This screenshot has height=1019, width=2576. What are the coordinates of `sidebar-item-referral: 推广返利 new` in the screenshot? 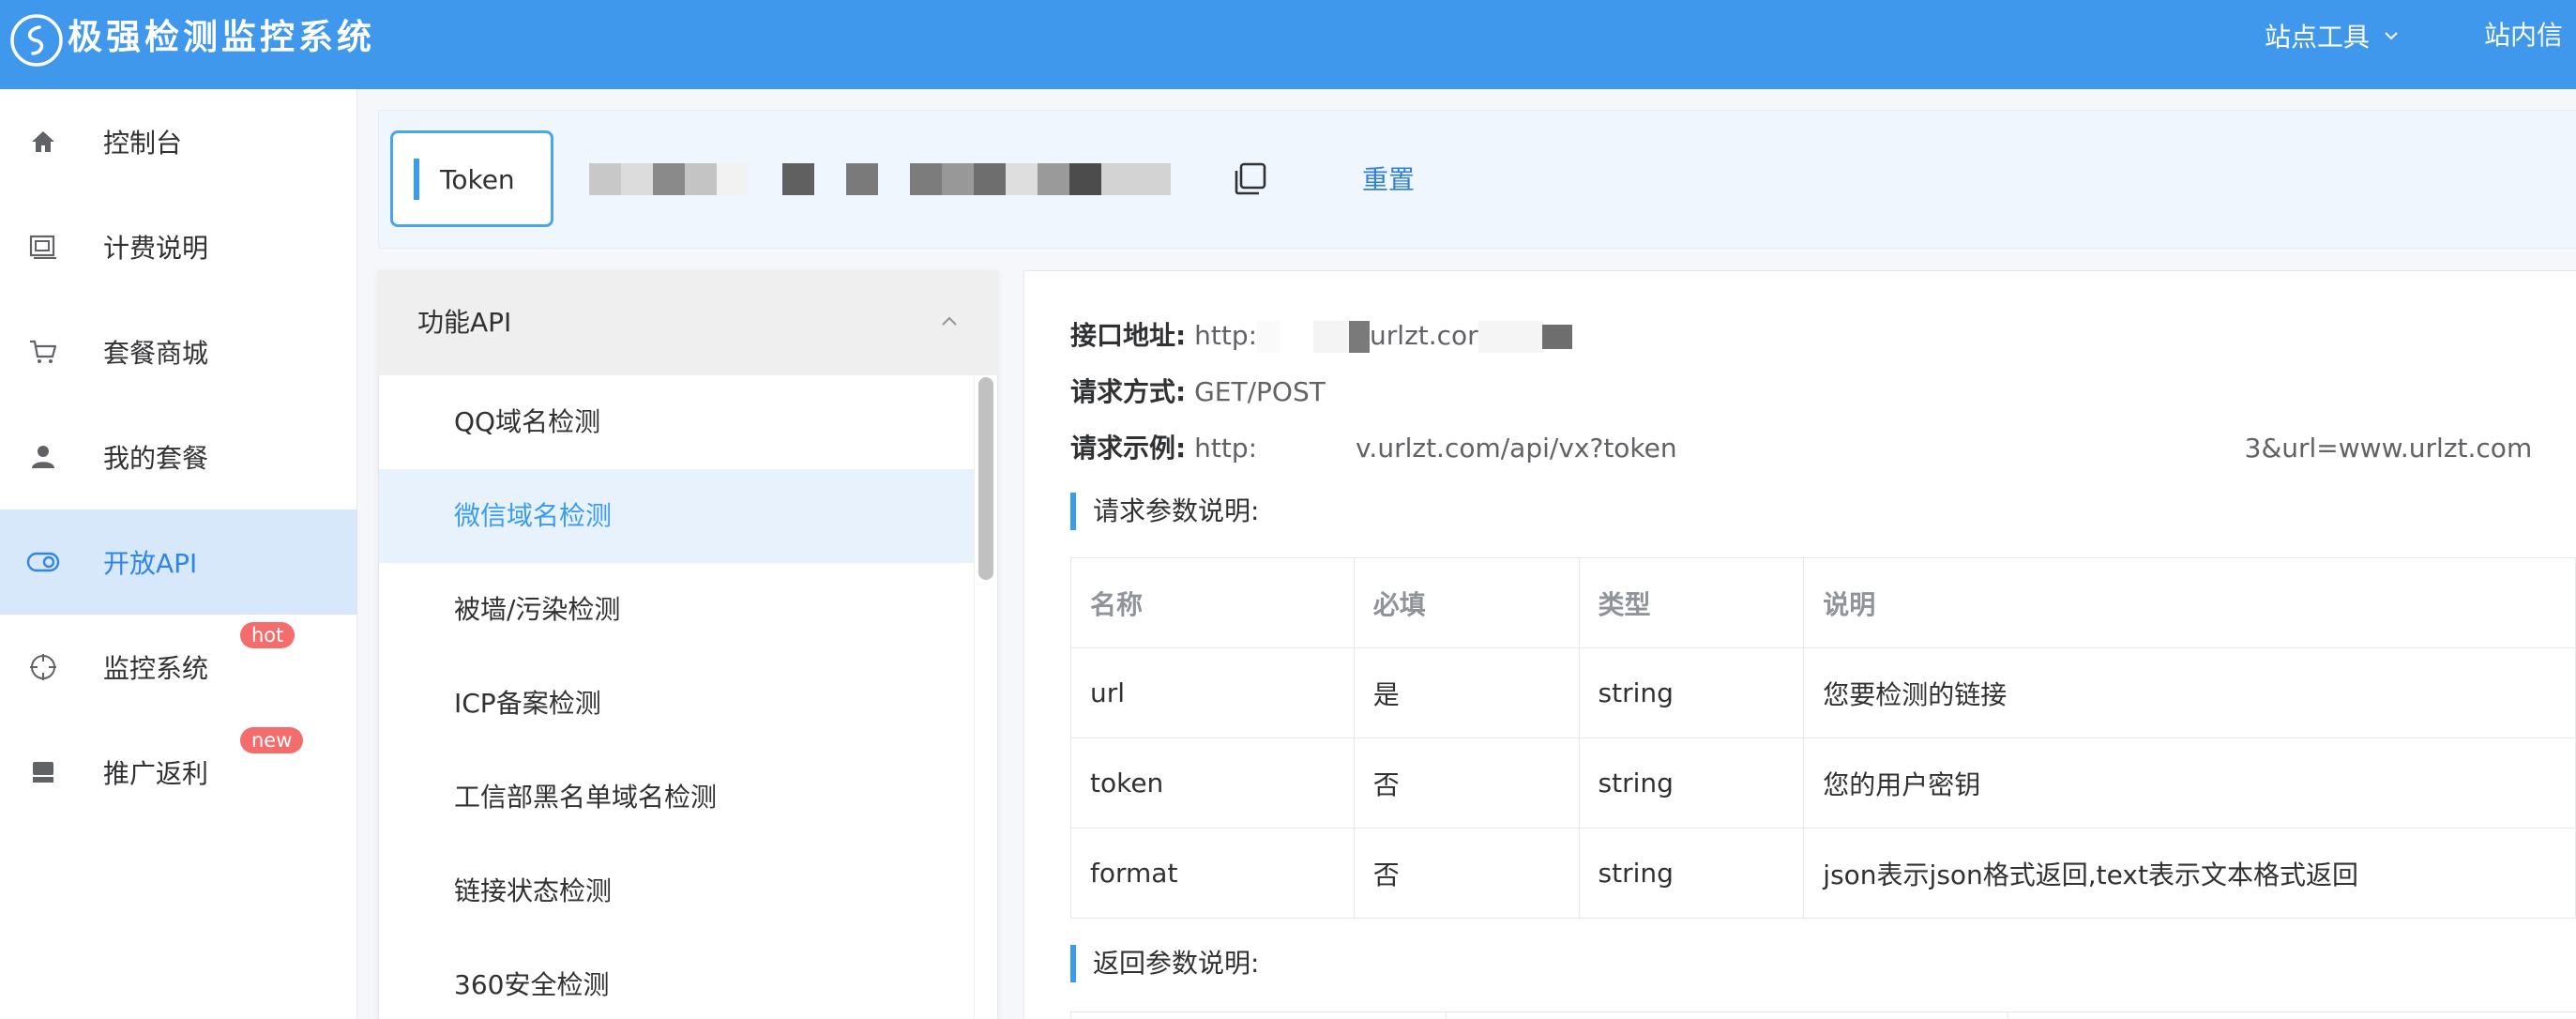 It's located at (178, 772).